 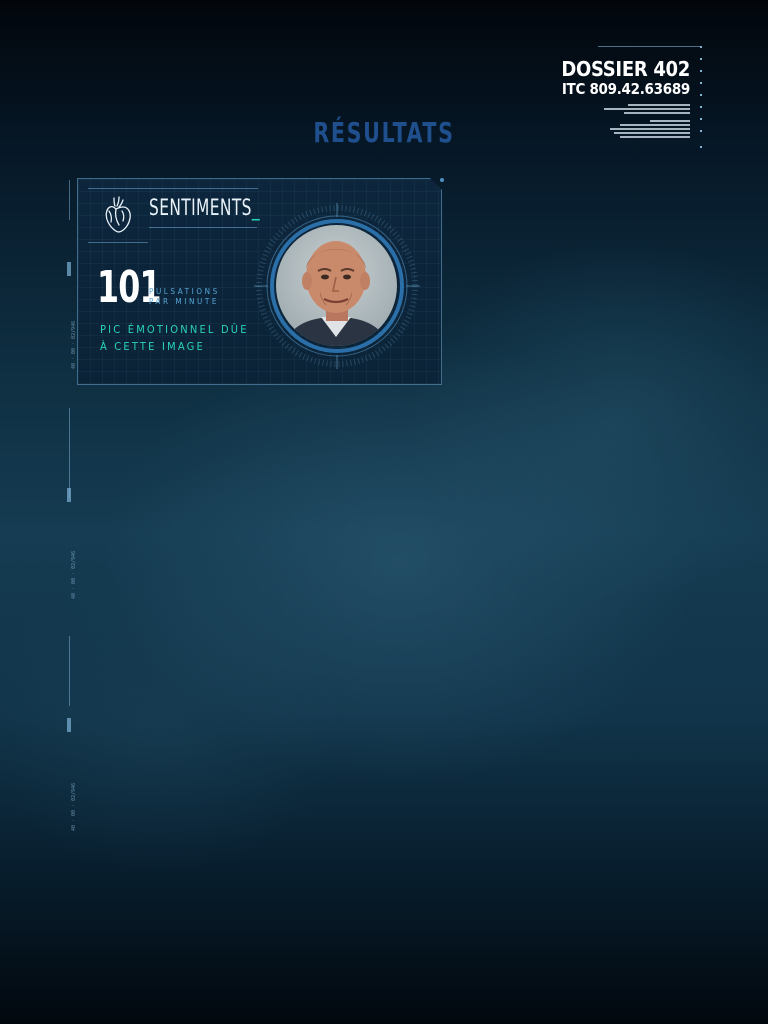 What do you see at coordinates (204, 208) in the screenshot?
I see `section-label: SENTIMENTS_` at bounding box center [204, 208].